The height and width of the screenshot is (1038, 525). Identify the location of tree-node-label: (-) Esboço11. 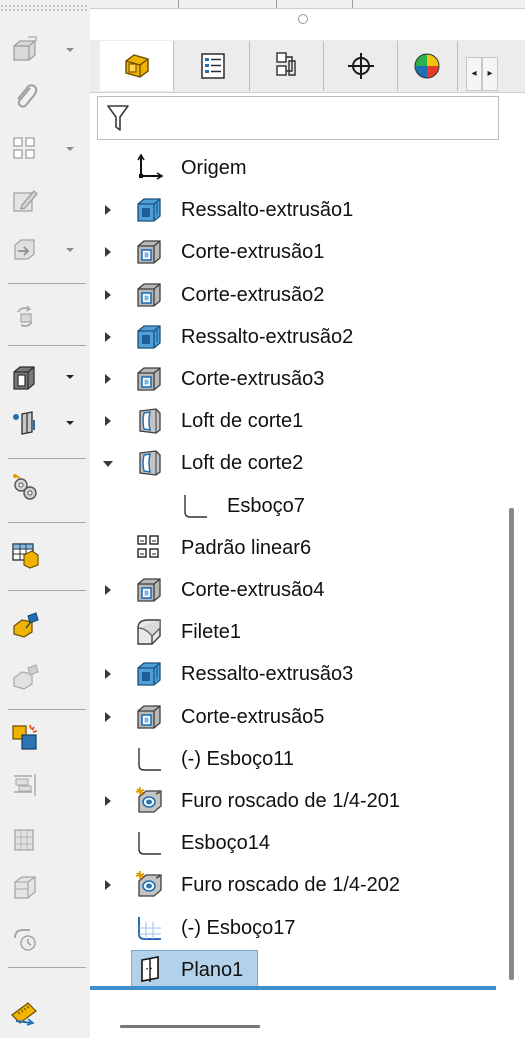
(238, 759).